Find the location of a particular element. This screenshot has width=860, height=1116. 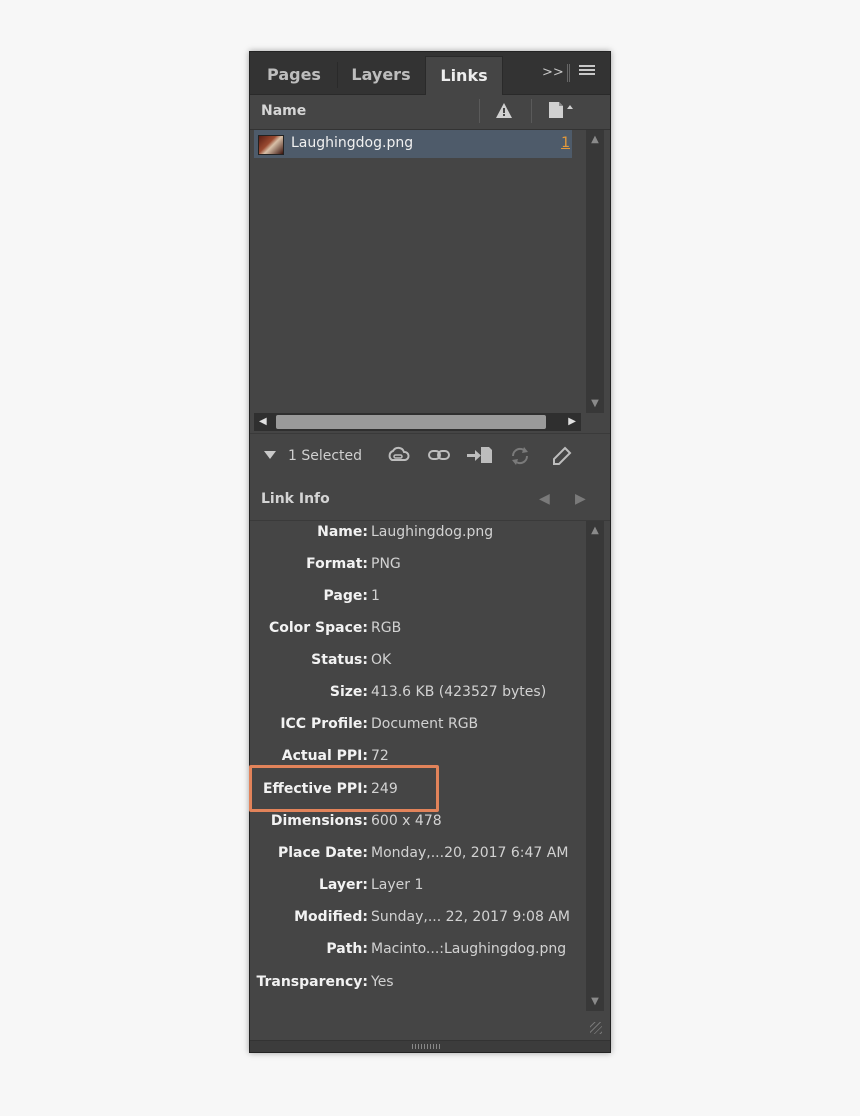

link-info-vertical-scrollbar: ▲ ▼ is located at coordinates (595, 766).